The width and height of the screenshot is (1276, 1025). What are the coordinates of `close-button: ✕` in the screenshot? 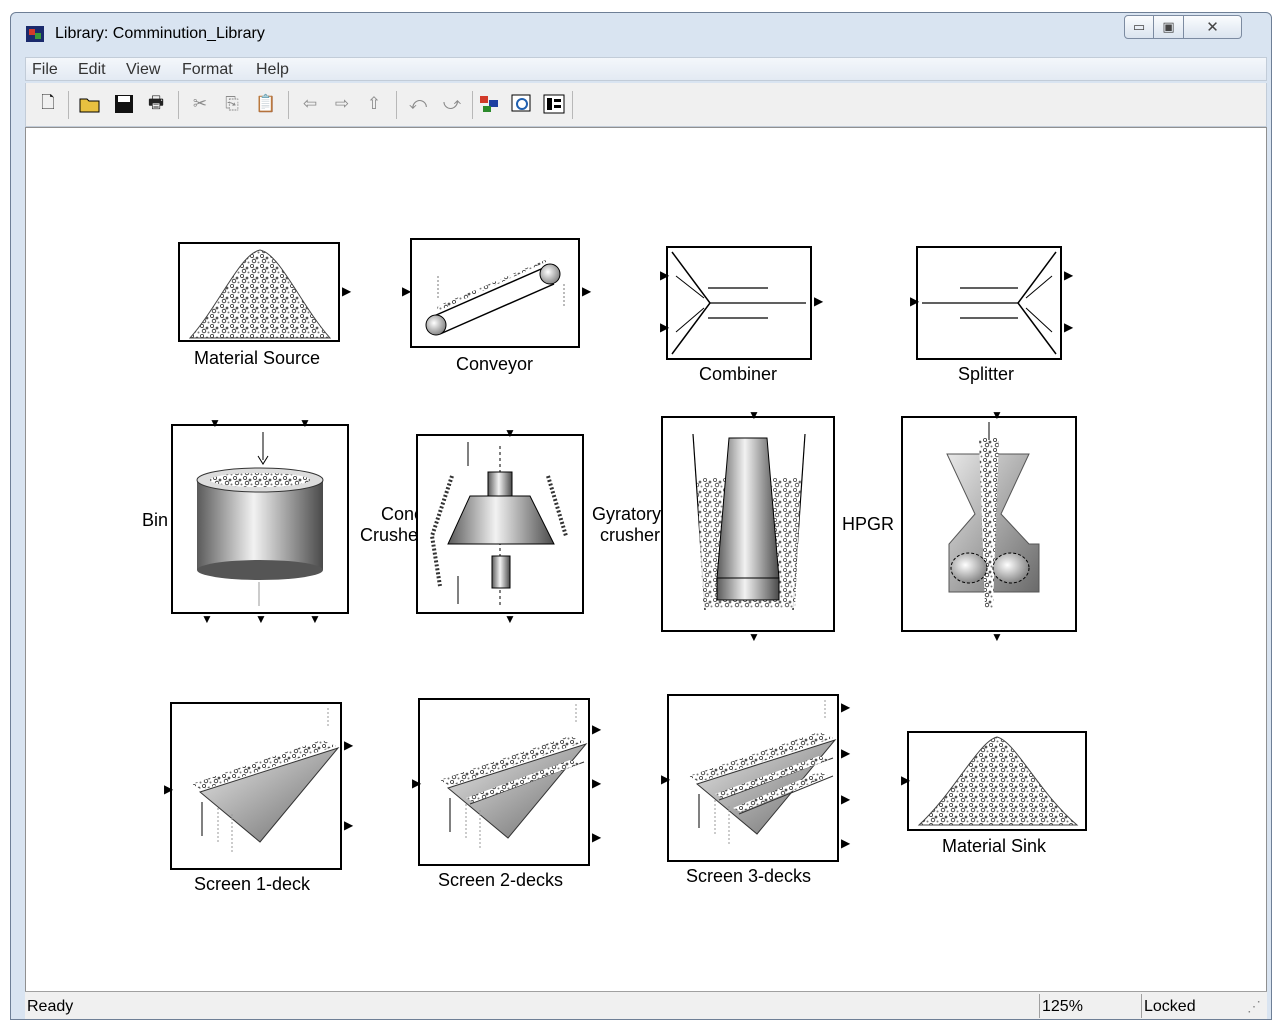 It's located at (1213, 27).